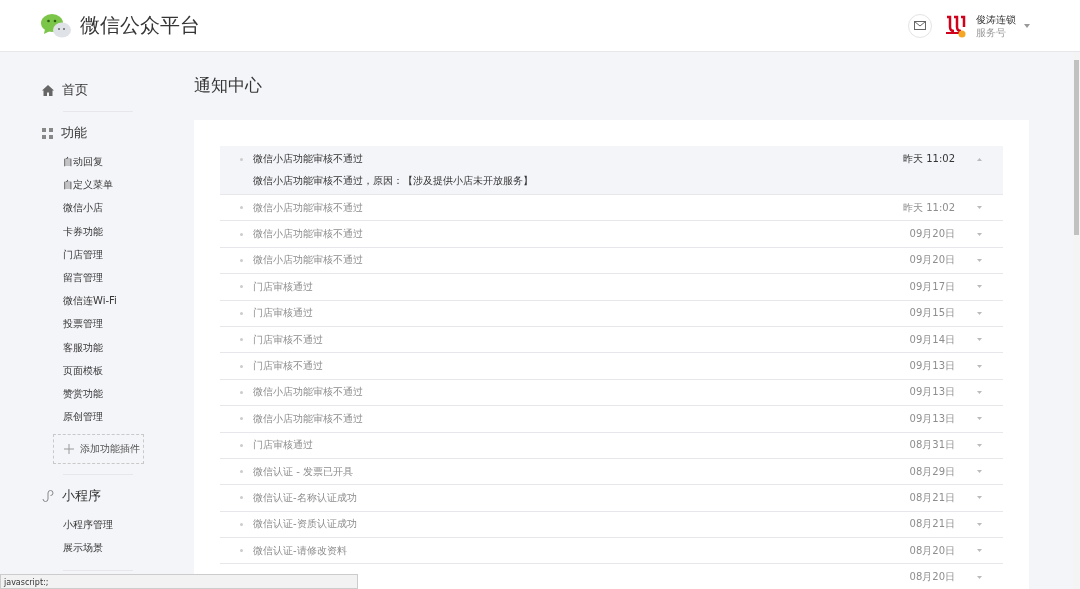 Image resolution: width=1080 pixels, height=589 pixels. I want to click on sidebar-item: 原创管理, so click(128, 417).